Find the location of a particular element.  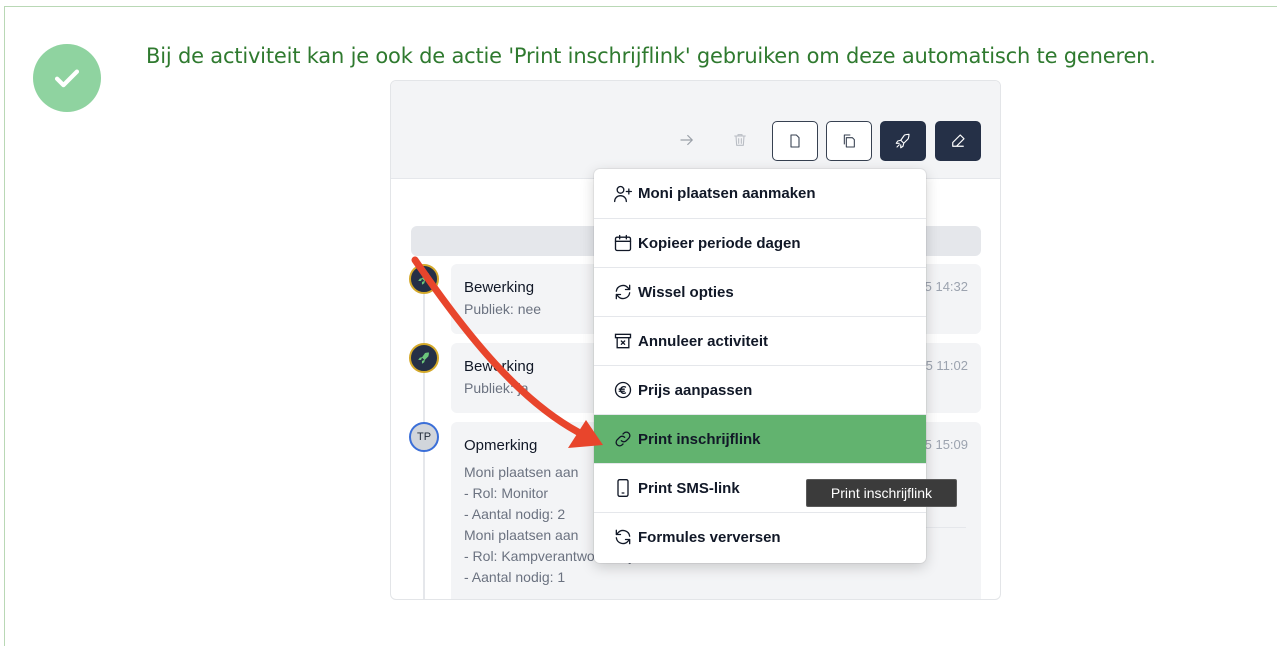

menu-item-label: Wissel opties is located at coordinates (686, 292).